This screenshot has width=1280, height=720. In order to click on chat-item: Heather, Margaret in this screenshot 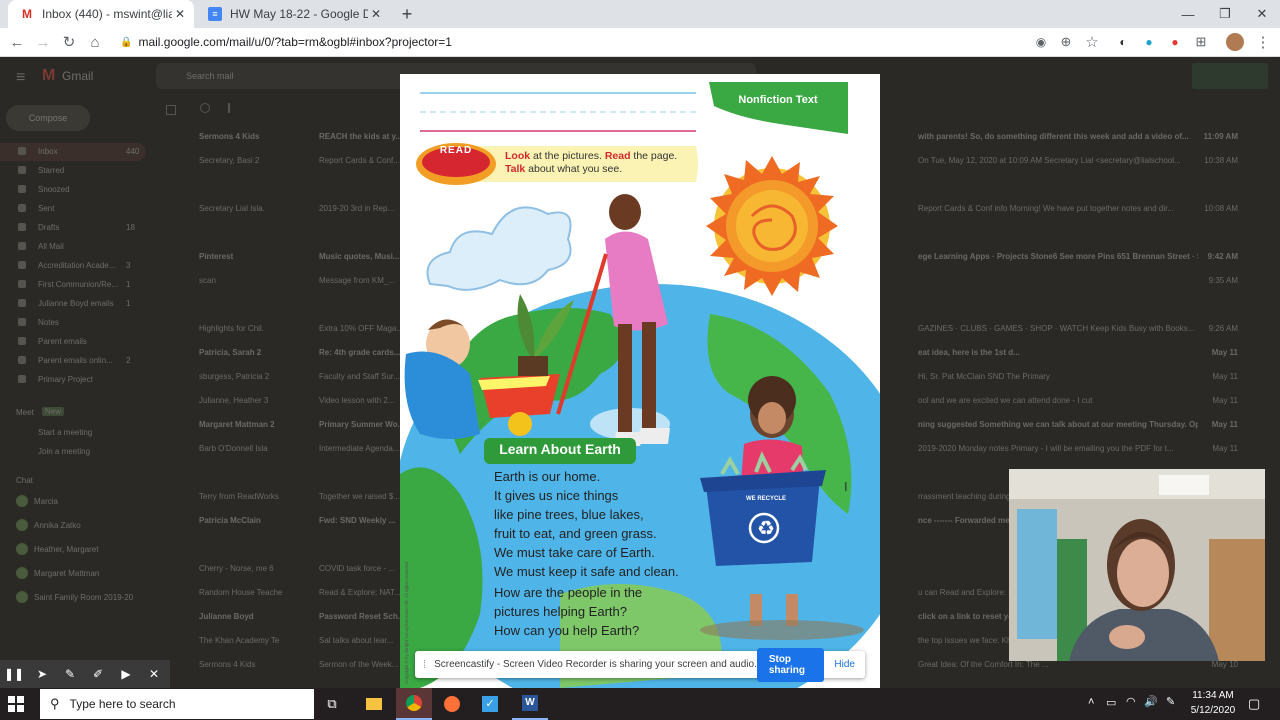, I will do `click(66, 549)`.